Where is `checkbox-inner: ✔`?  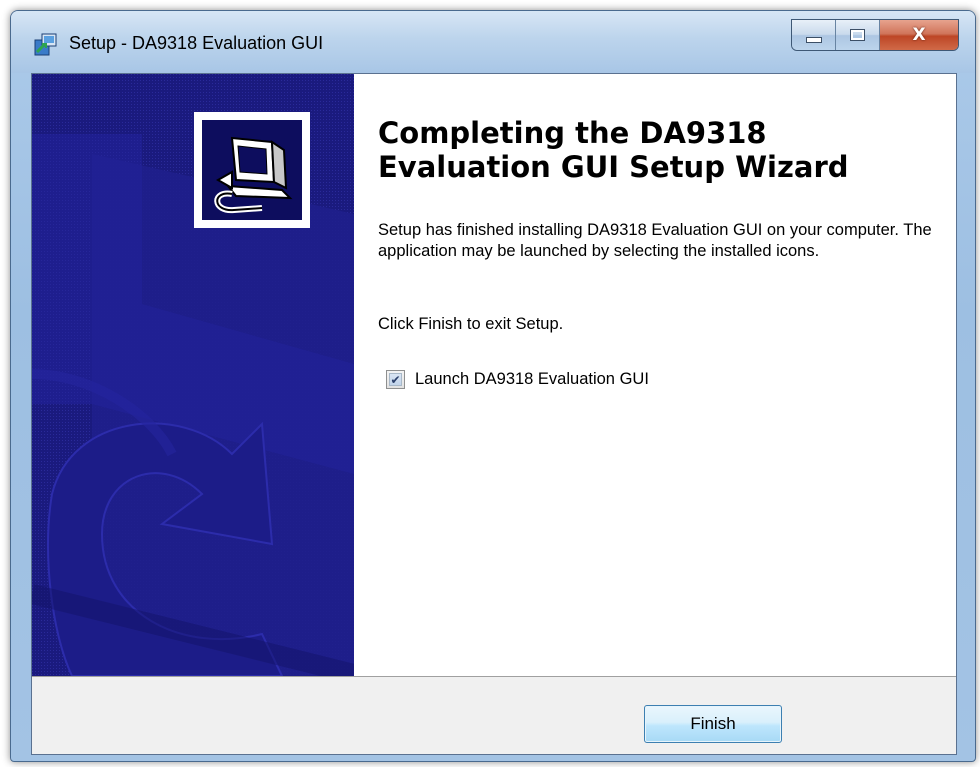 checkbox-inner: ✔ is located at coordinates (395, 379).